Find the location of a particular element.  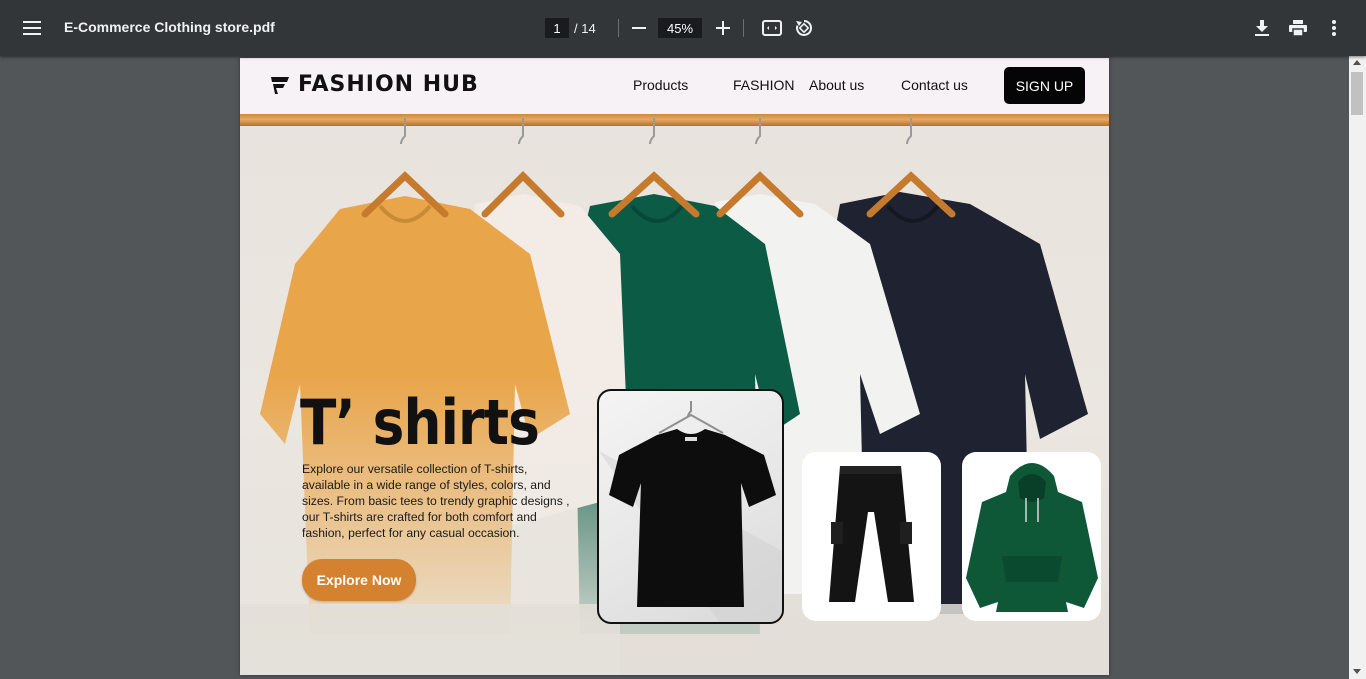

product-card-black-tshirt is located at coordinates (690, 506).